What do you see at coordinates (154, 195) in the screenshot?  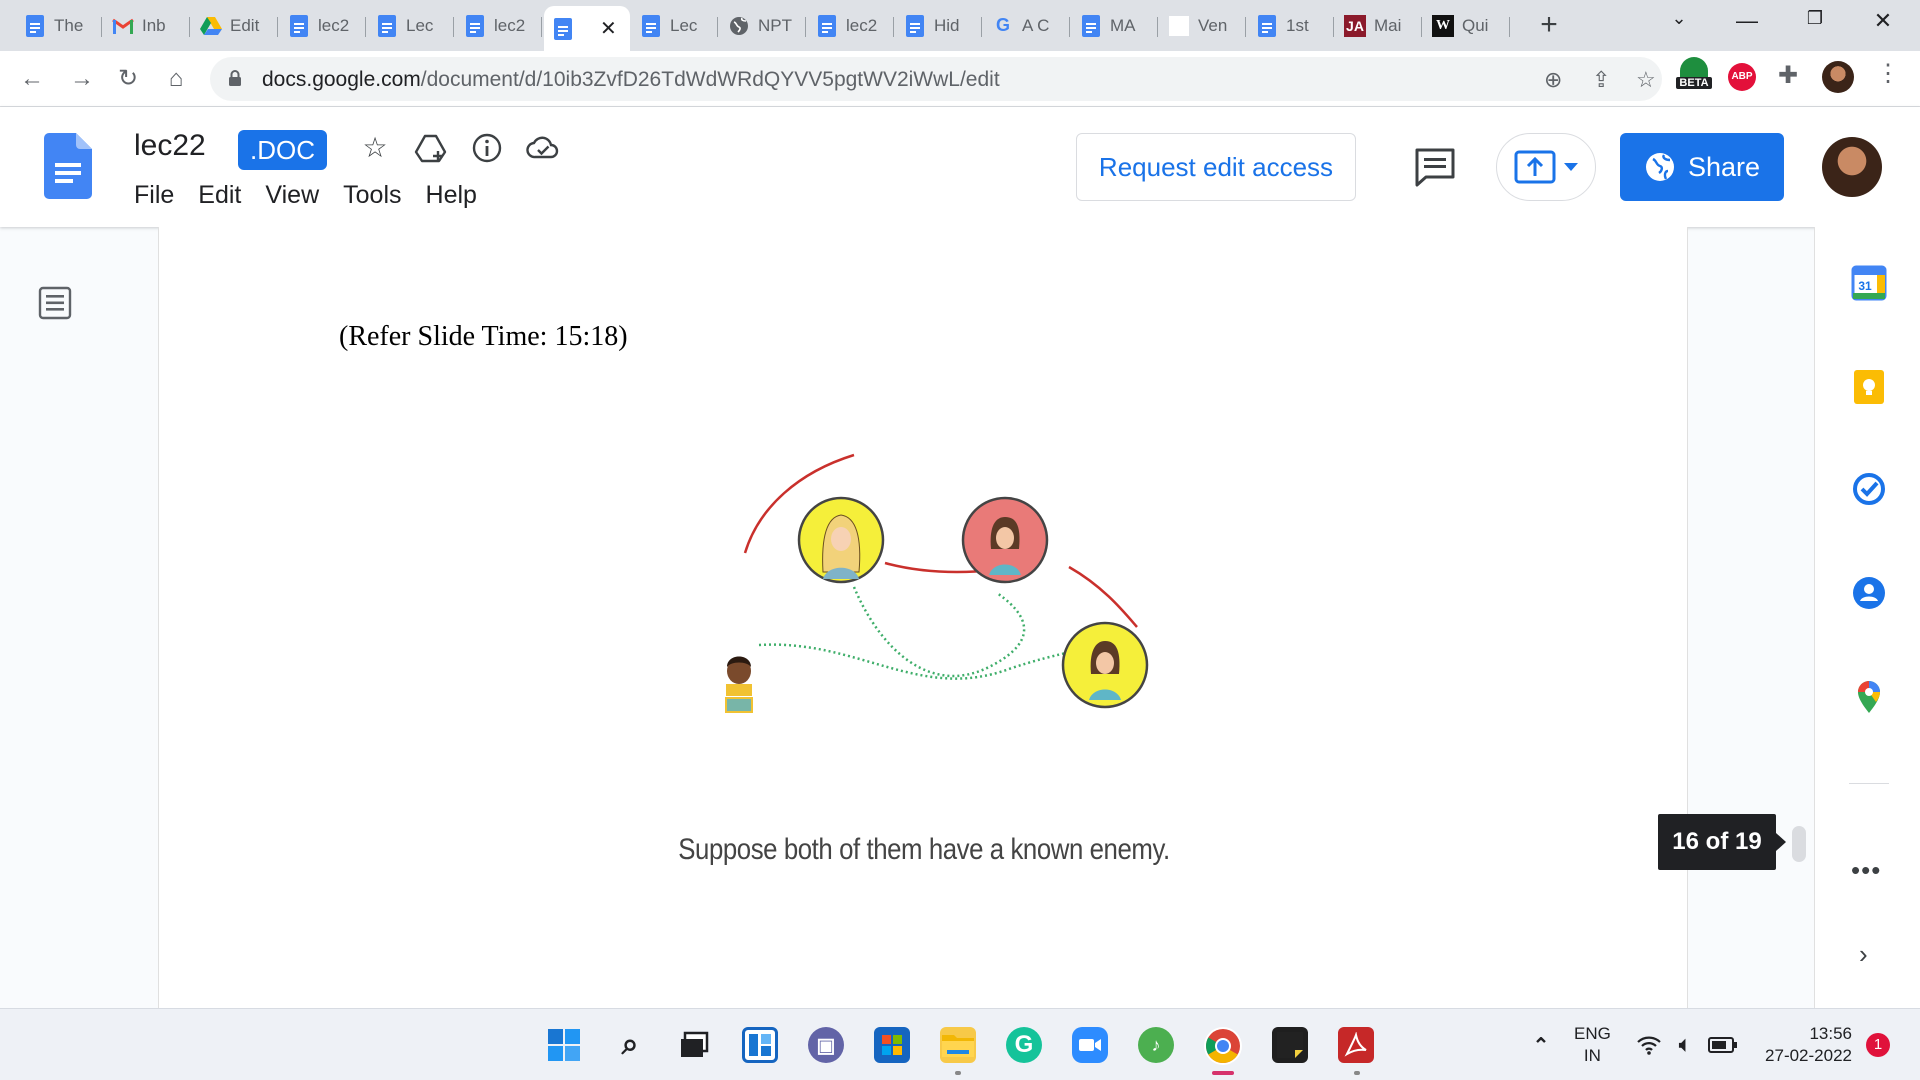 I see `menu-file: File` at bounding box center [154, 195].